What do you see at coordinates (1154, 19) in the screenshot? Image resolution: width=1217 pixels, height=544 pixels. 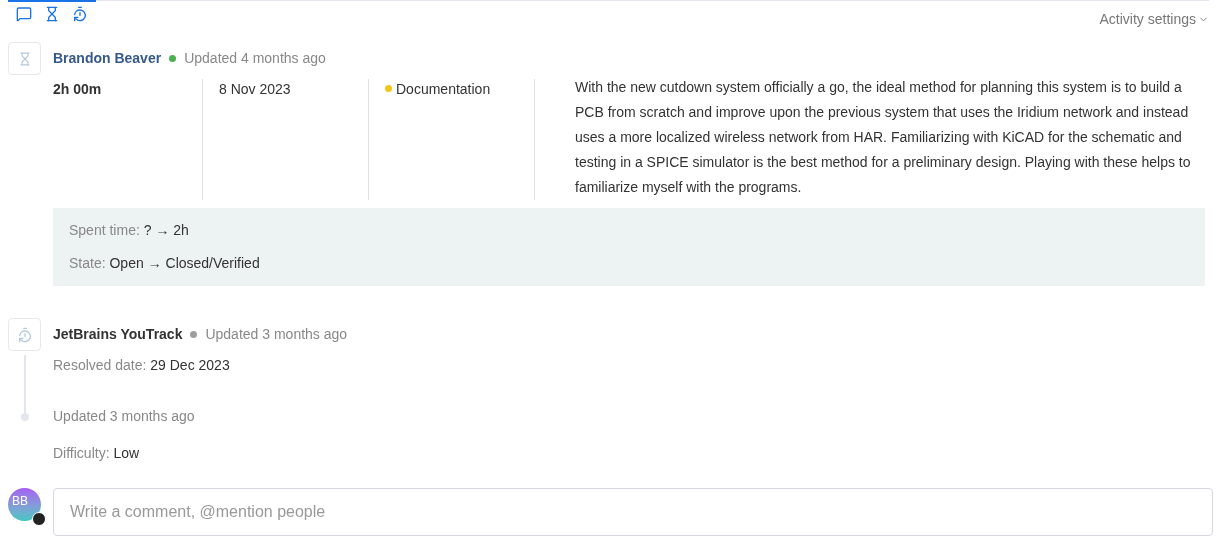 I see `activity-settings-button: Activity settings` at bounding box center [1154, 19].